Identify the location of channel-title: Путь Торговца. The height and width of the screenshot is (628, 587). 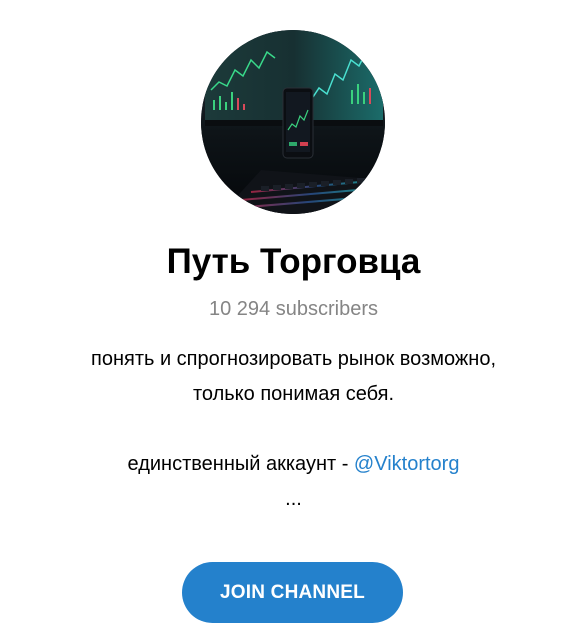
(293, 261).